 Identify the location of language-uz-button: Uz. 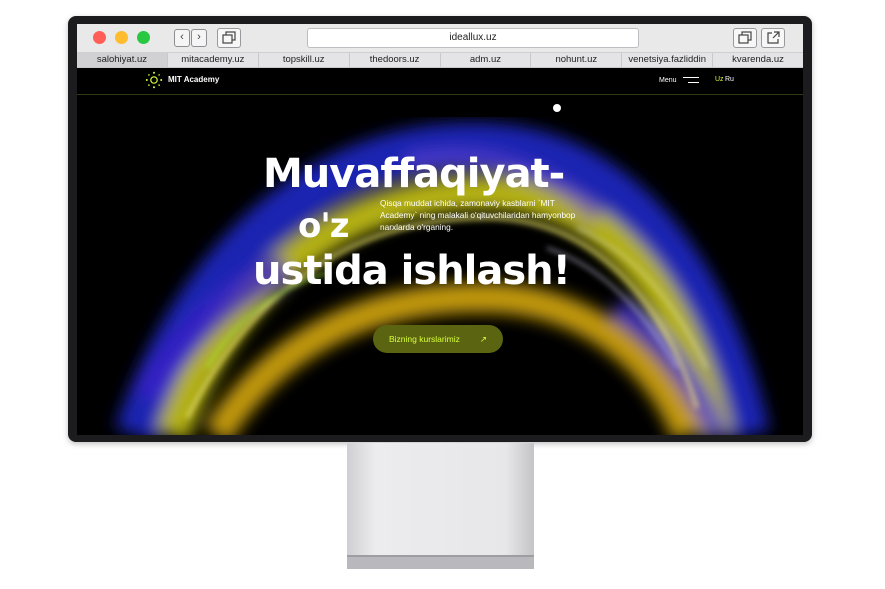
(719, 79).